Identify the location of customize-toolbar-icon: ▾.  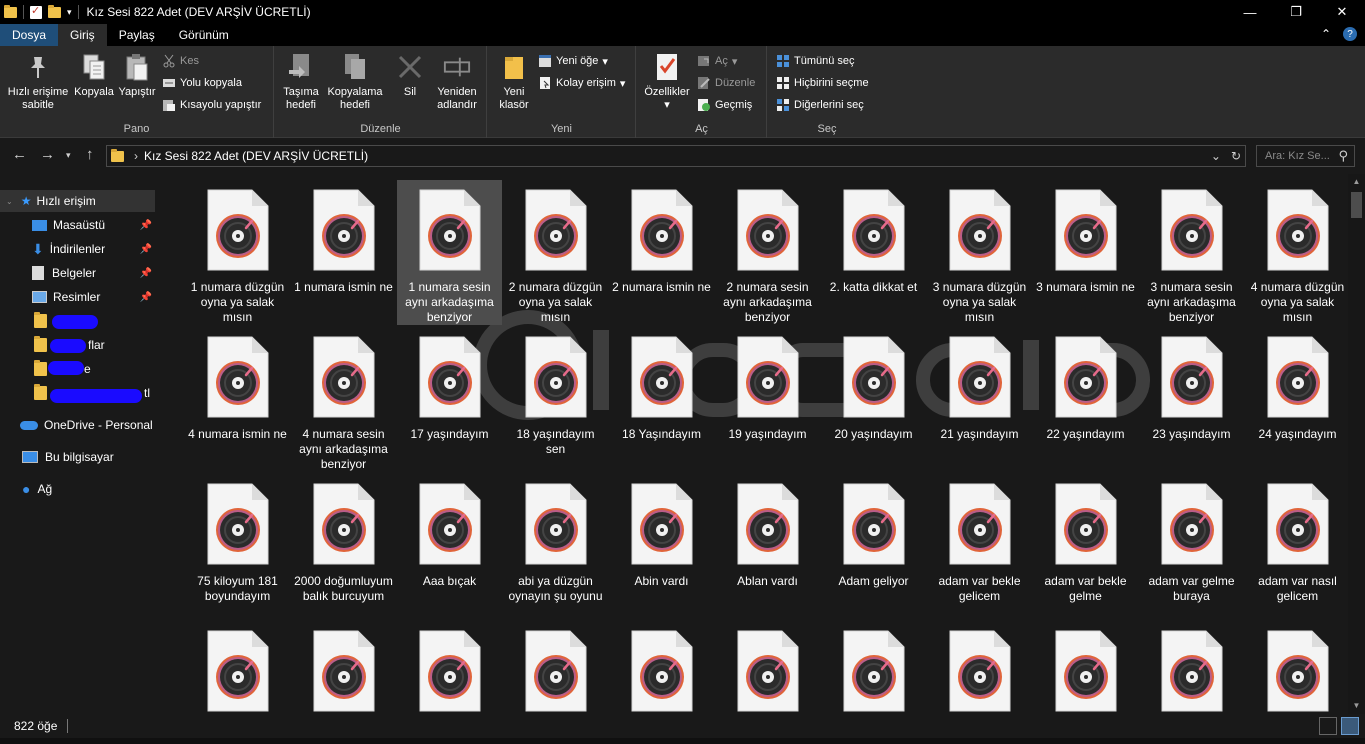
(69, 12).